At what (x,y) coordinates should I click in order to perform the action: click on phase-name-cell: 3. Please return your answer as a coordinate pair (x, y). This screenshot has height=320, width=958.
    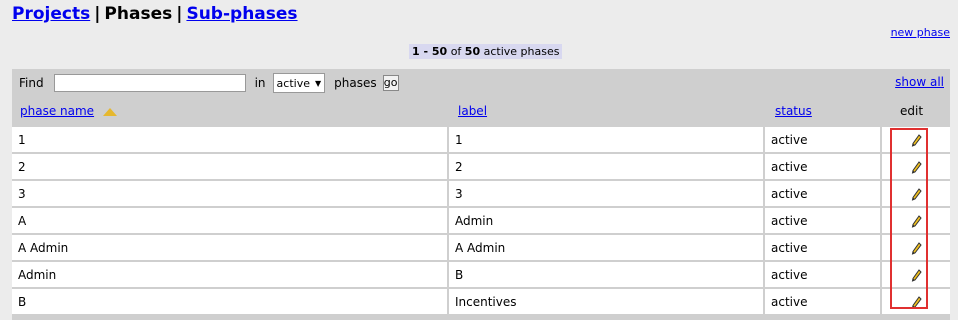
    Looking at the image, I should click on (230, 193).